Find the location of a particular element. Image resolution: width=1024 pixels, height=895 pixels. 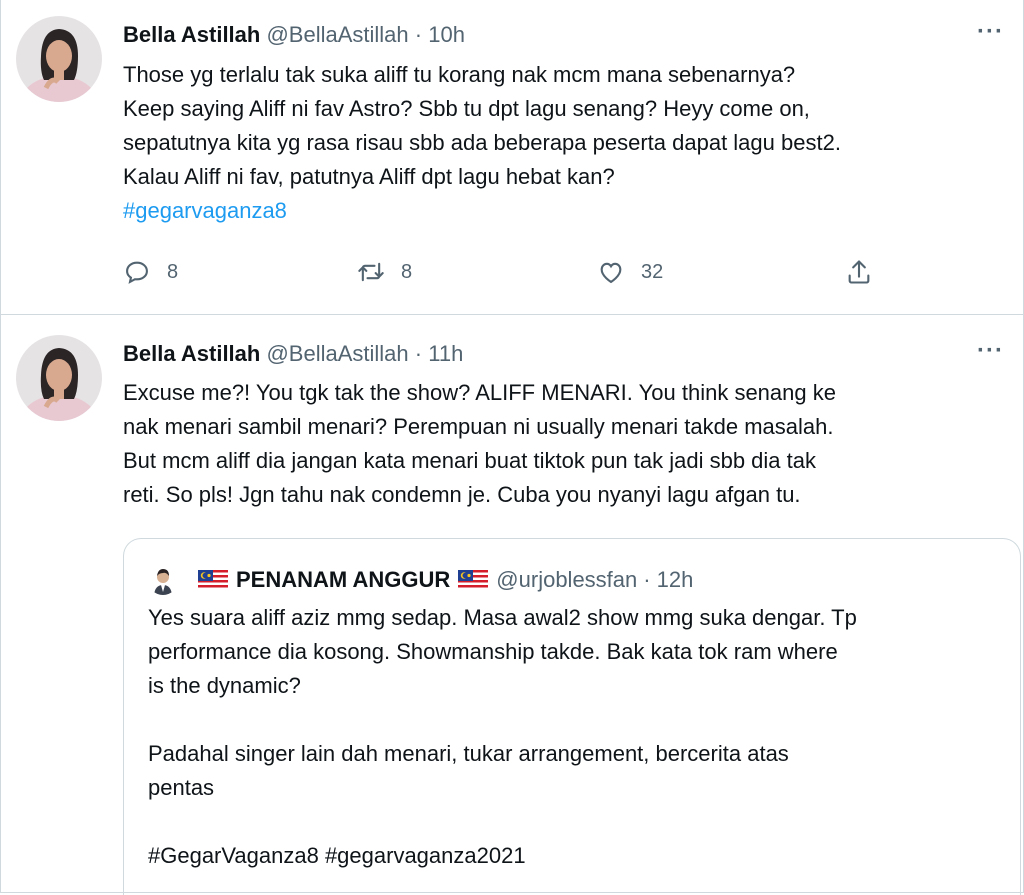

more-options-icon: ··· is located at coordinates (990, 351).